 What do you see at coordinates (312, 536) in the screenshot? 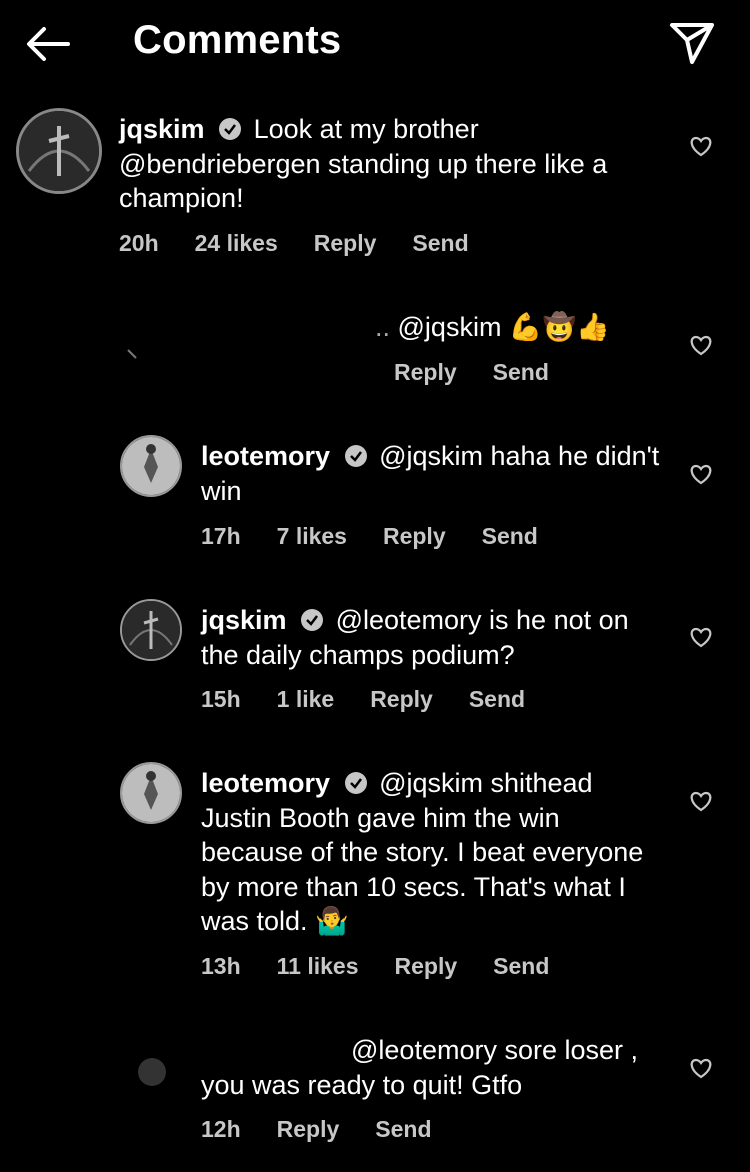
I see `comment-likes: 7 likes` at bounding box center [312, 536].